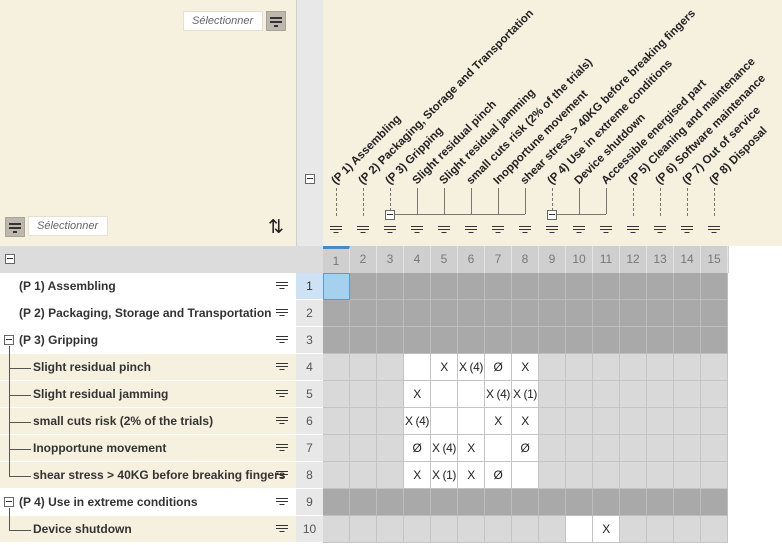  I want to click on row-number: 6, so click(309, 421).